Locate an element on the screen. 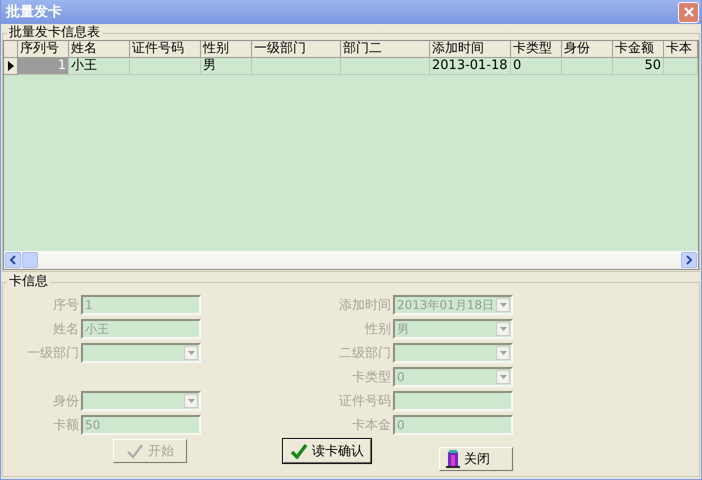  group-title: 批量发卡信息表 is located at coordinates (54, 33).